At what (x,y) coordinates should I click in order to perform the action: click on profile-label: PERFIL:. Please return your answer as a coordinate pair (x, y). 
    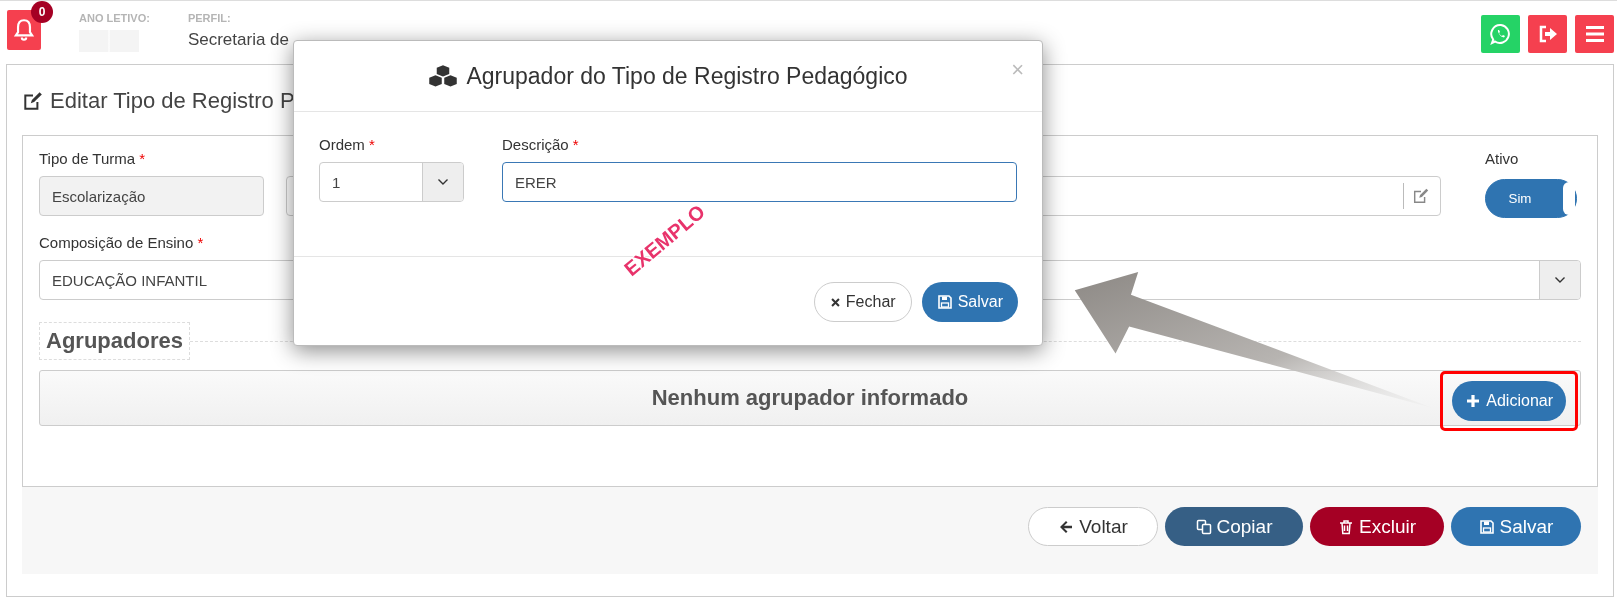
    Looking at the image, I should click on (209, 18).